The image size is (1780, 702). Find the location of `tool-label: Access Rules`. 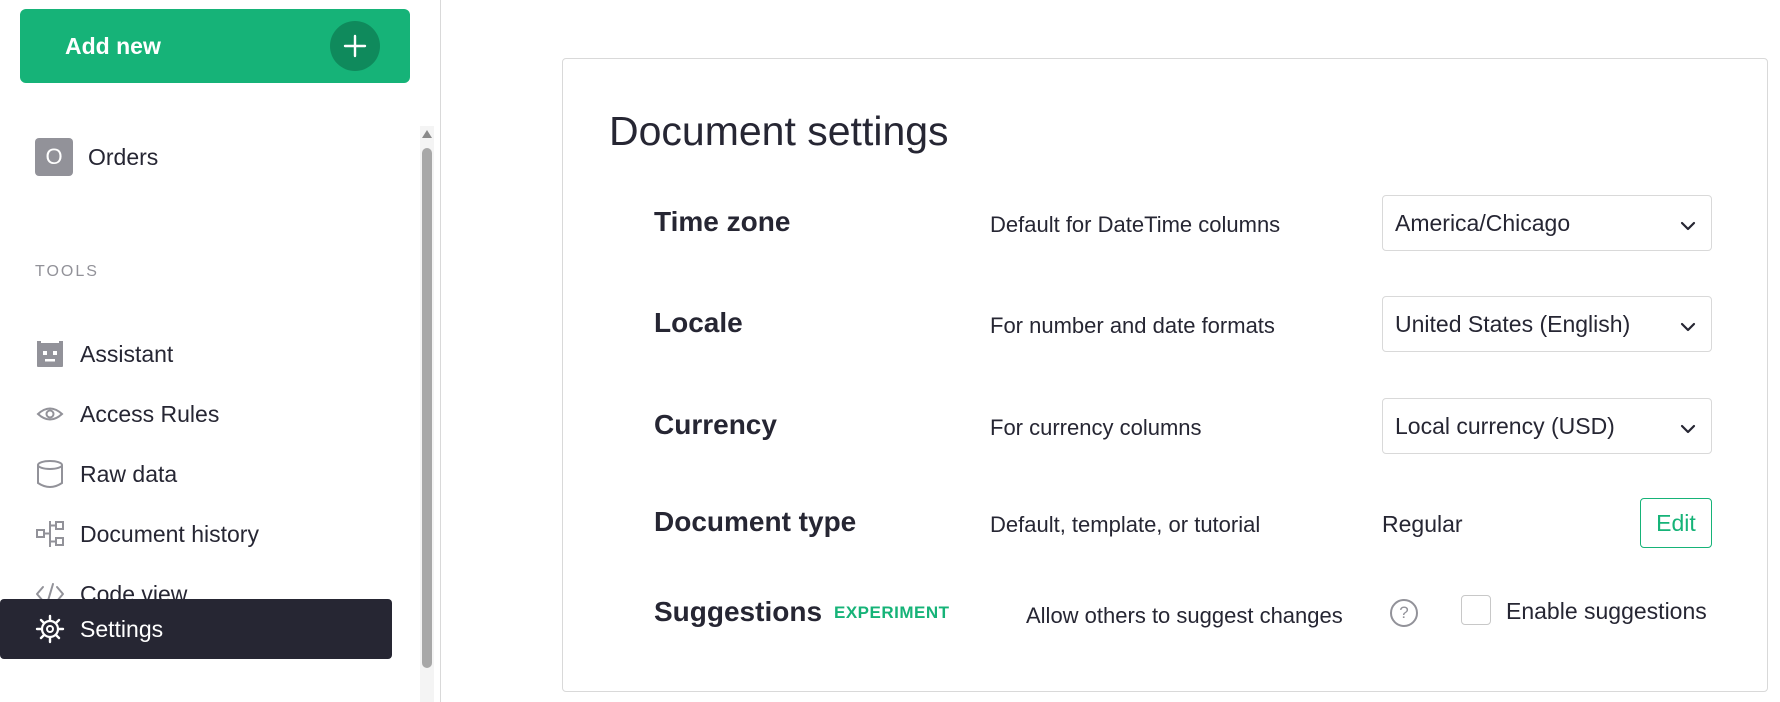

tool-label: Access Rules is located at coordinates (150, 413).